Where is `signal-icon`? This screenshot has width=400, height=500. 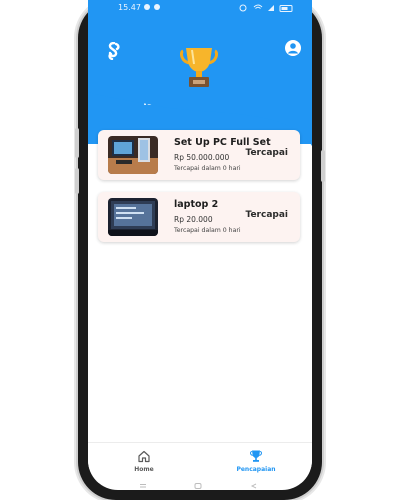 signal-icon is located at coordinates (271, 8).